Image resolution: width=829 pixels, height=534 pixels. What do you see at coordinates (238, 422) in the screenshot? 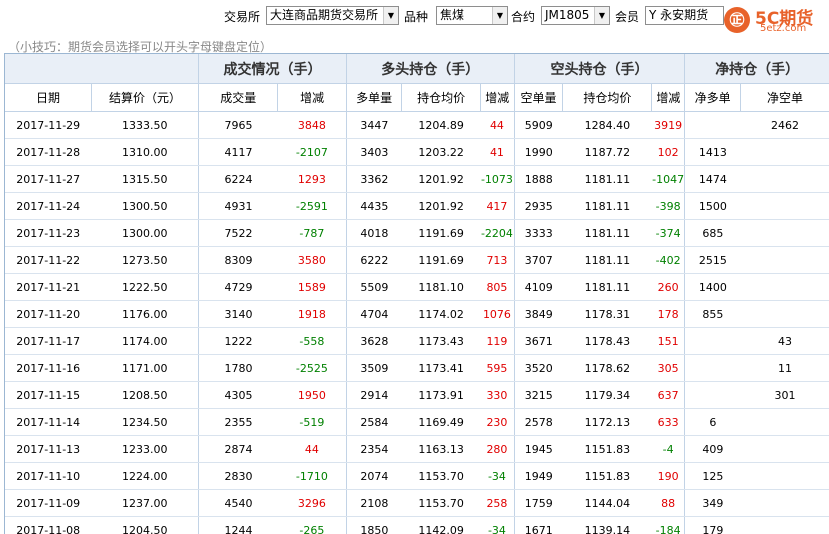
I see `cell-volume: 2355` at bounding box center [238, 422].